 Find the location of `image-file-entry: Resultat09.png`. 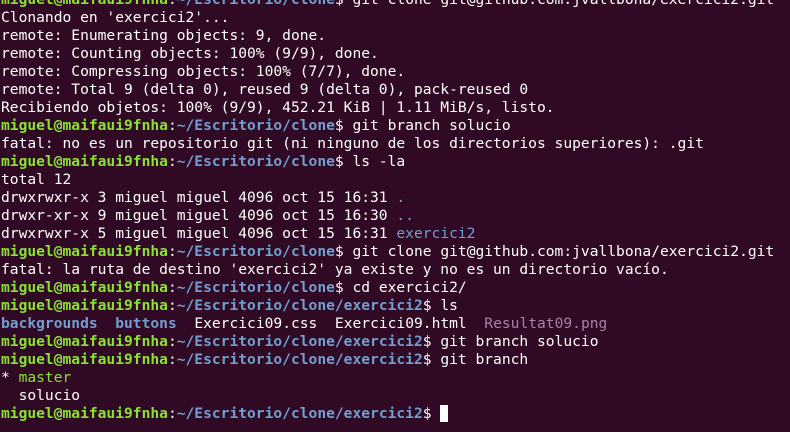

image-file-entry: Resultat09.png is located at coordinates (546, 323).